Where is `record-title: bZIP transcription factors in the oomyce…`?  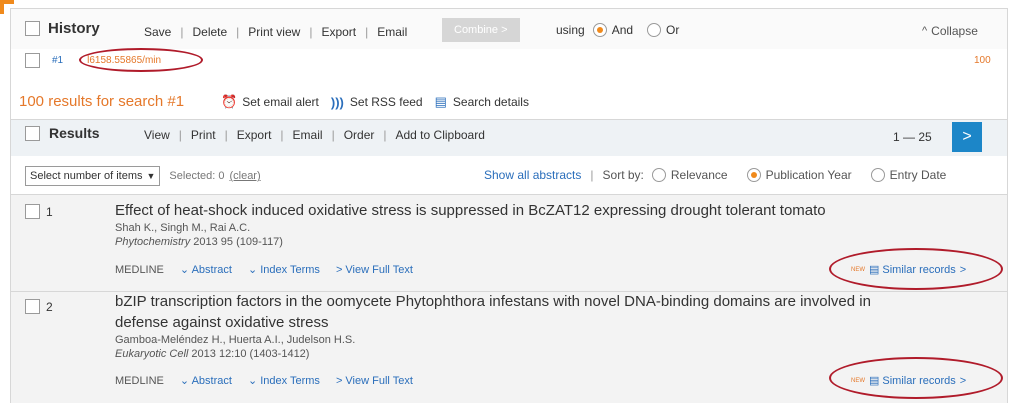 record-title: bZIP transcription factors in the oomyce… is located at coordinates (555, 312).